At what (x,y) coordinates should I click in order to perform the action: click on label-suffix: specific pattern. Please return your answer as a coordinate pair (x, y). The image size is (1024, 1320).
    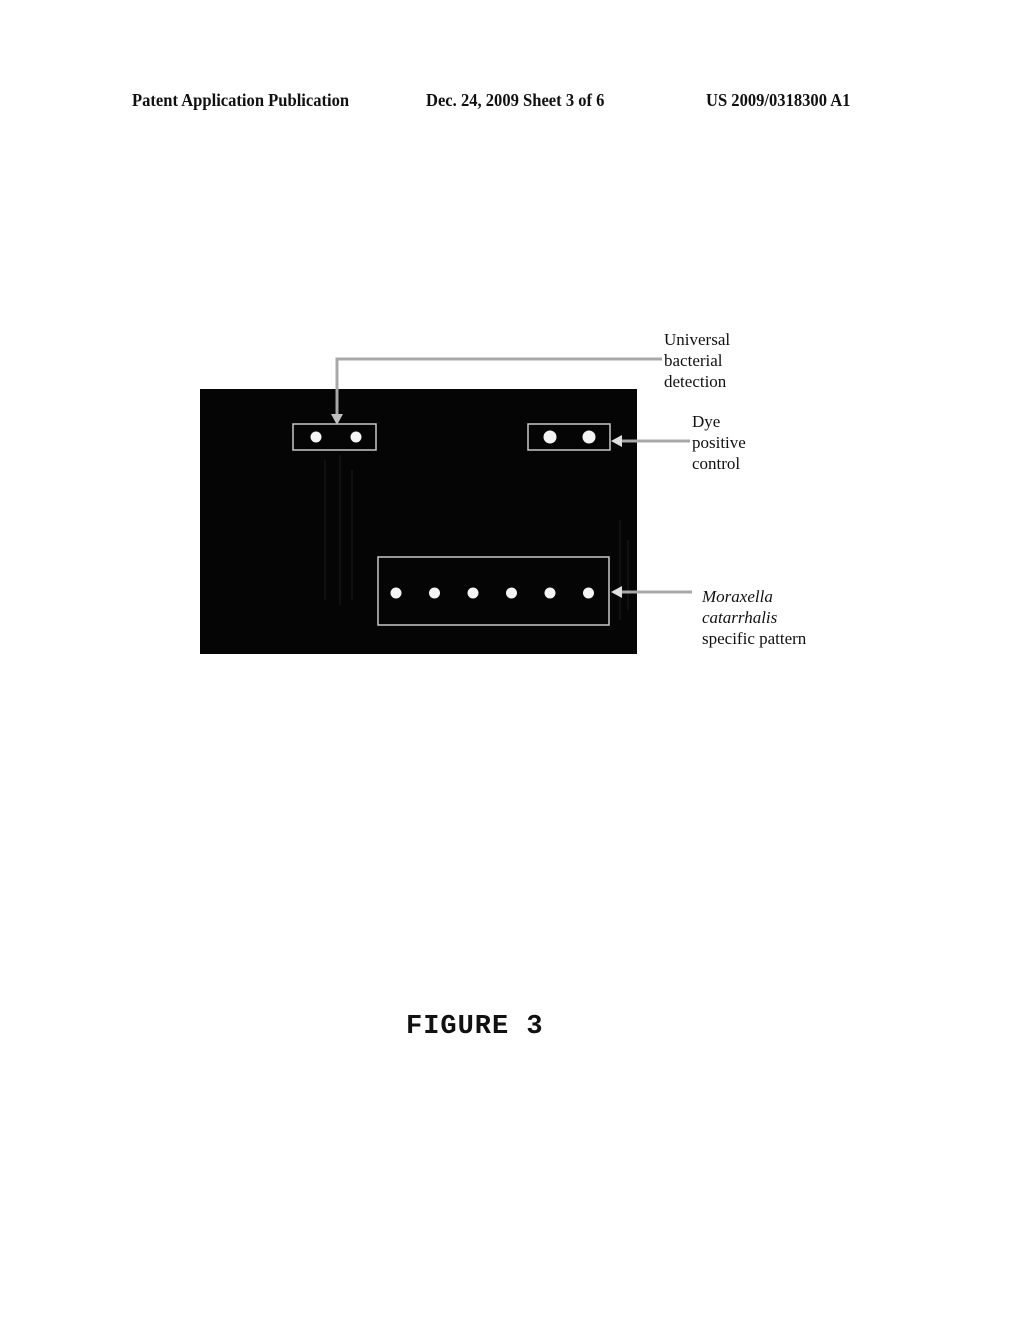
    Looking at the image, I should click on (754, 638).